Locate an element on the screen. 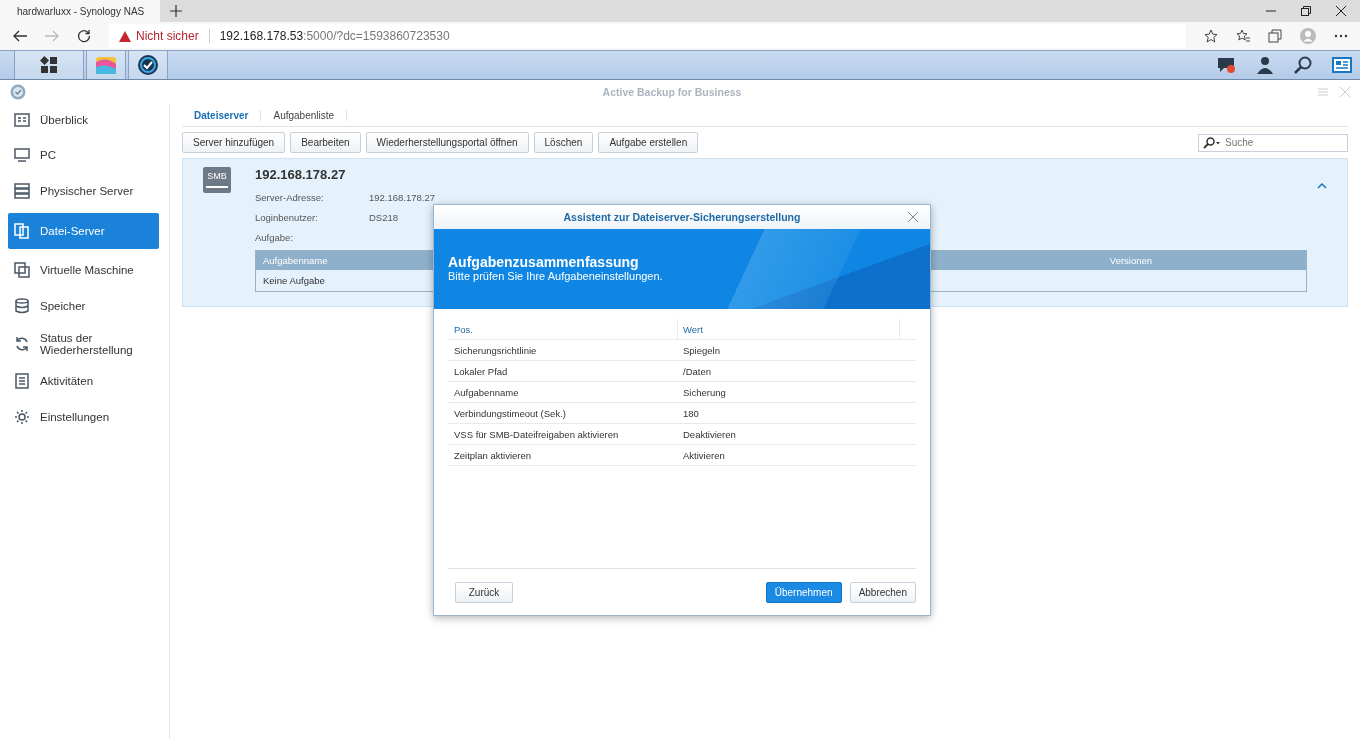 The height and width of the screenshot is (739, 1360). sidebar-item: PC is located at coordinates (83, 155).